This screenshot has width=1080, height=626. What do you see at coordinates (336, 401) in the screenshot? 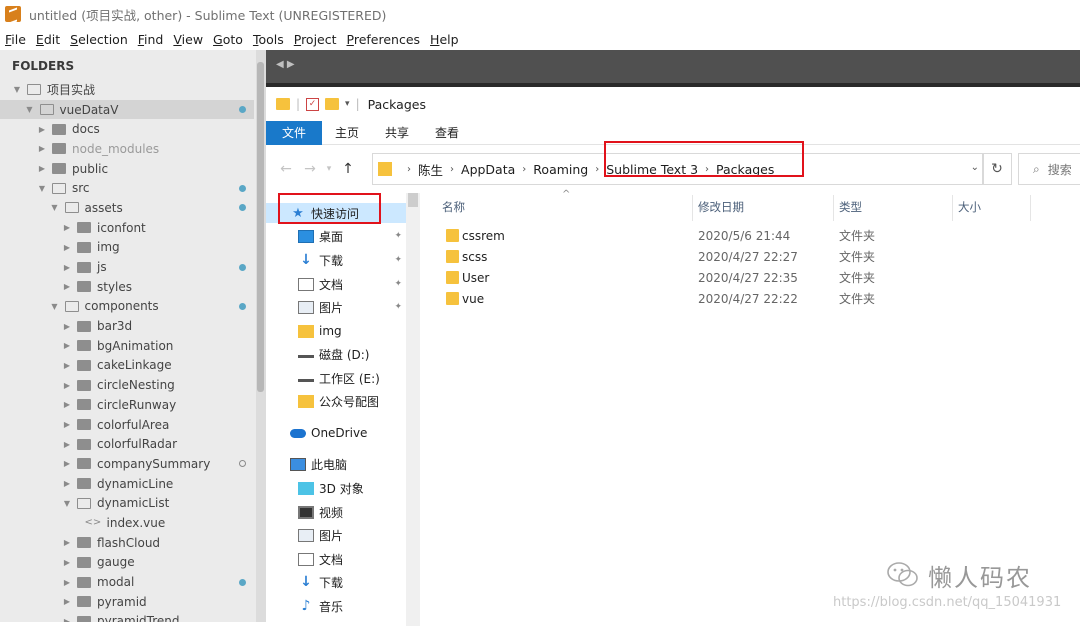
I see `nav-item: 公众号配图` at bounding box center [336, 401].